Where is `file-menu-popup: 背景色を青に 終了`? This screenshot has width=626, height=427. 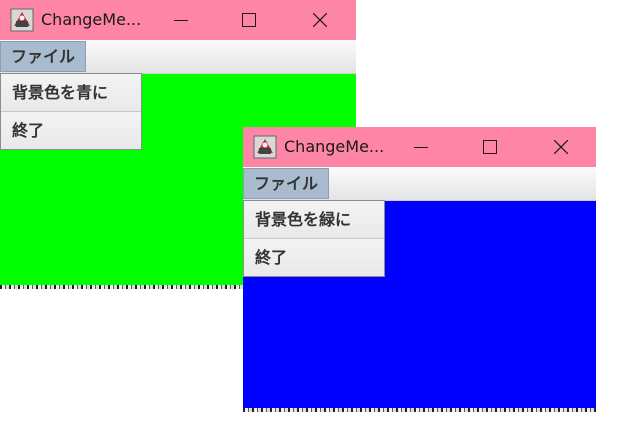
file-menu-popup: 背景色を青に 終了 is located at coordinates (71, 111).